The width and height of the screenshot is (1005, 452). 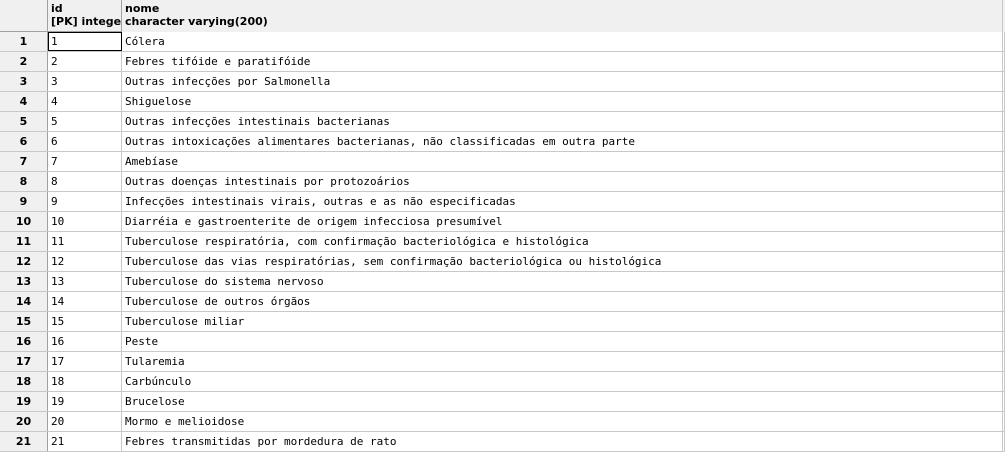 I want to click on row-number: 6, so click(x=24, y=141).